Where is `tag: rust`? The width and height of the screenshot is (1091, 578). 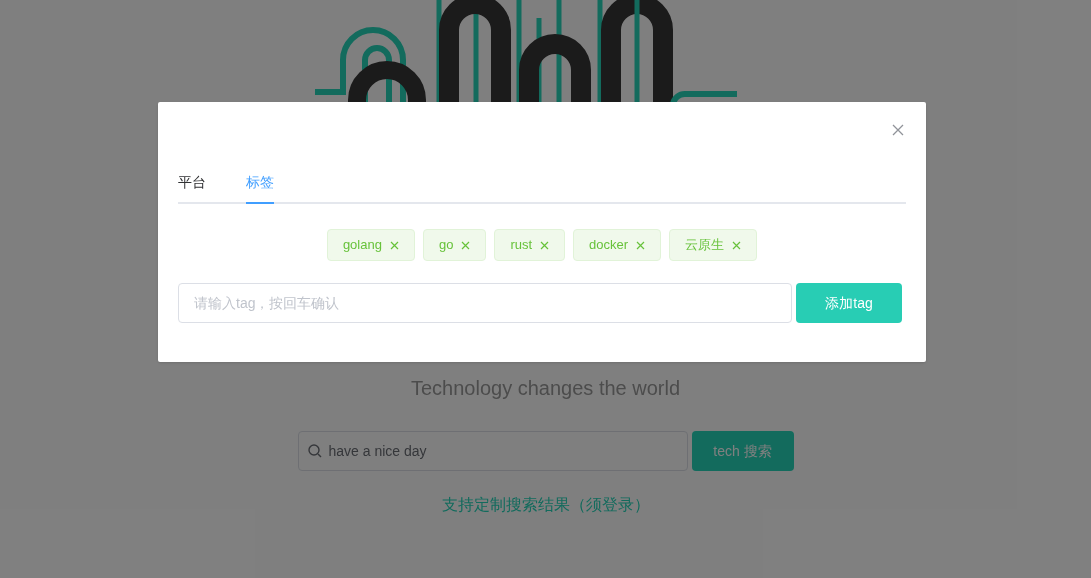 tag: rust is located at coordinates (530, 245).